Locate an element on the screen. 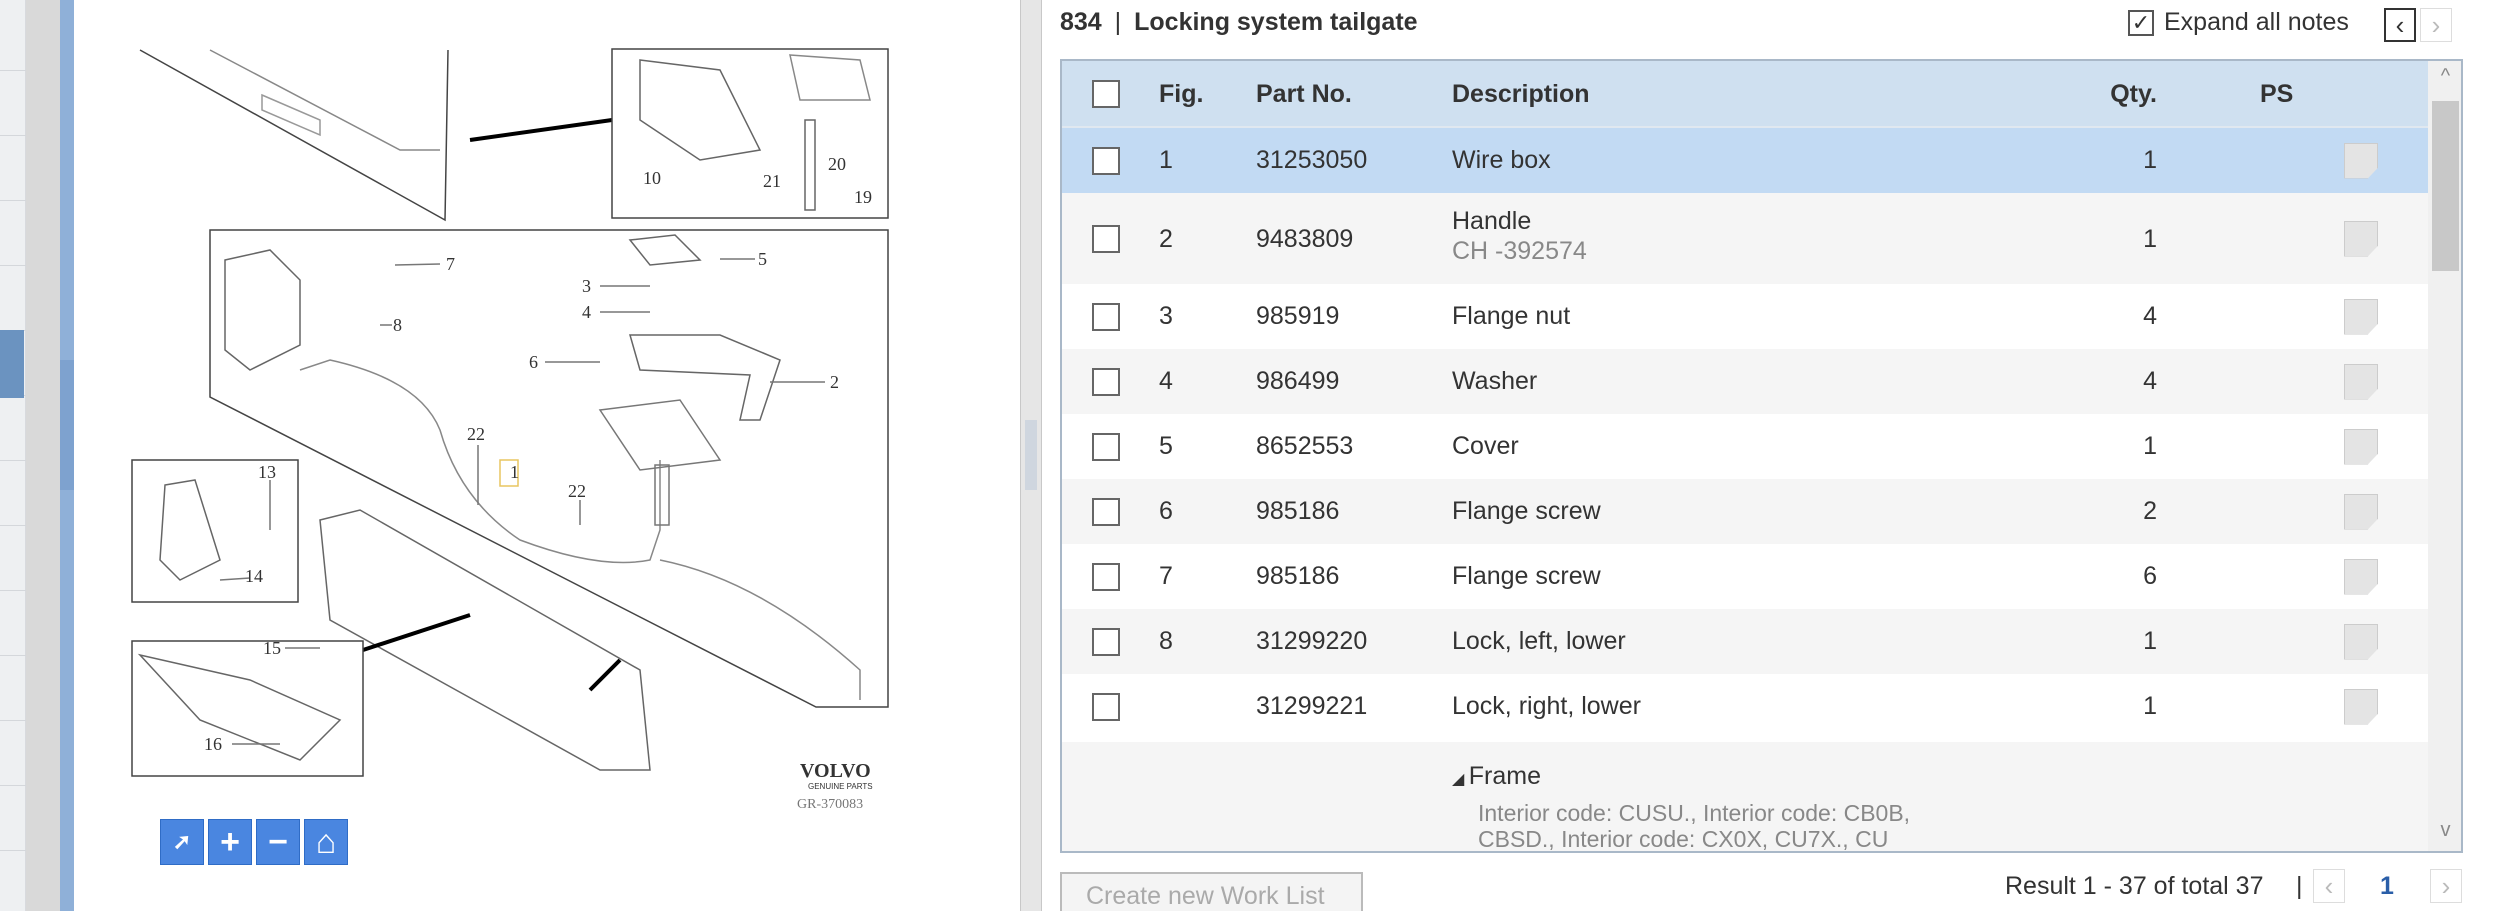 The width and height of the screenshot is (2500, 911). left-gutter is located at coordinates (43, 455).